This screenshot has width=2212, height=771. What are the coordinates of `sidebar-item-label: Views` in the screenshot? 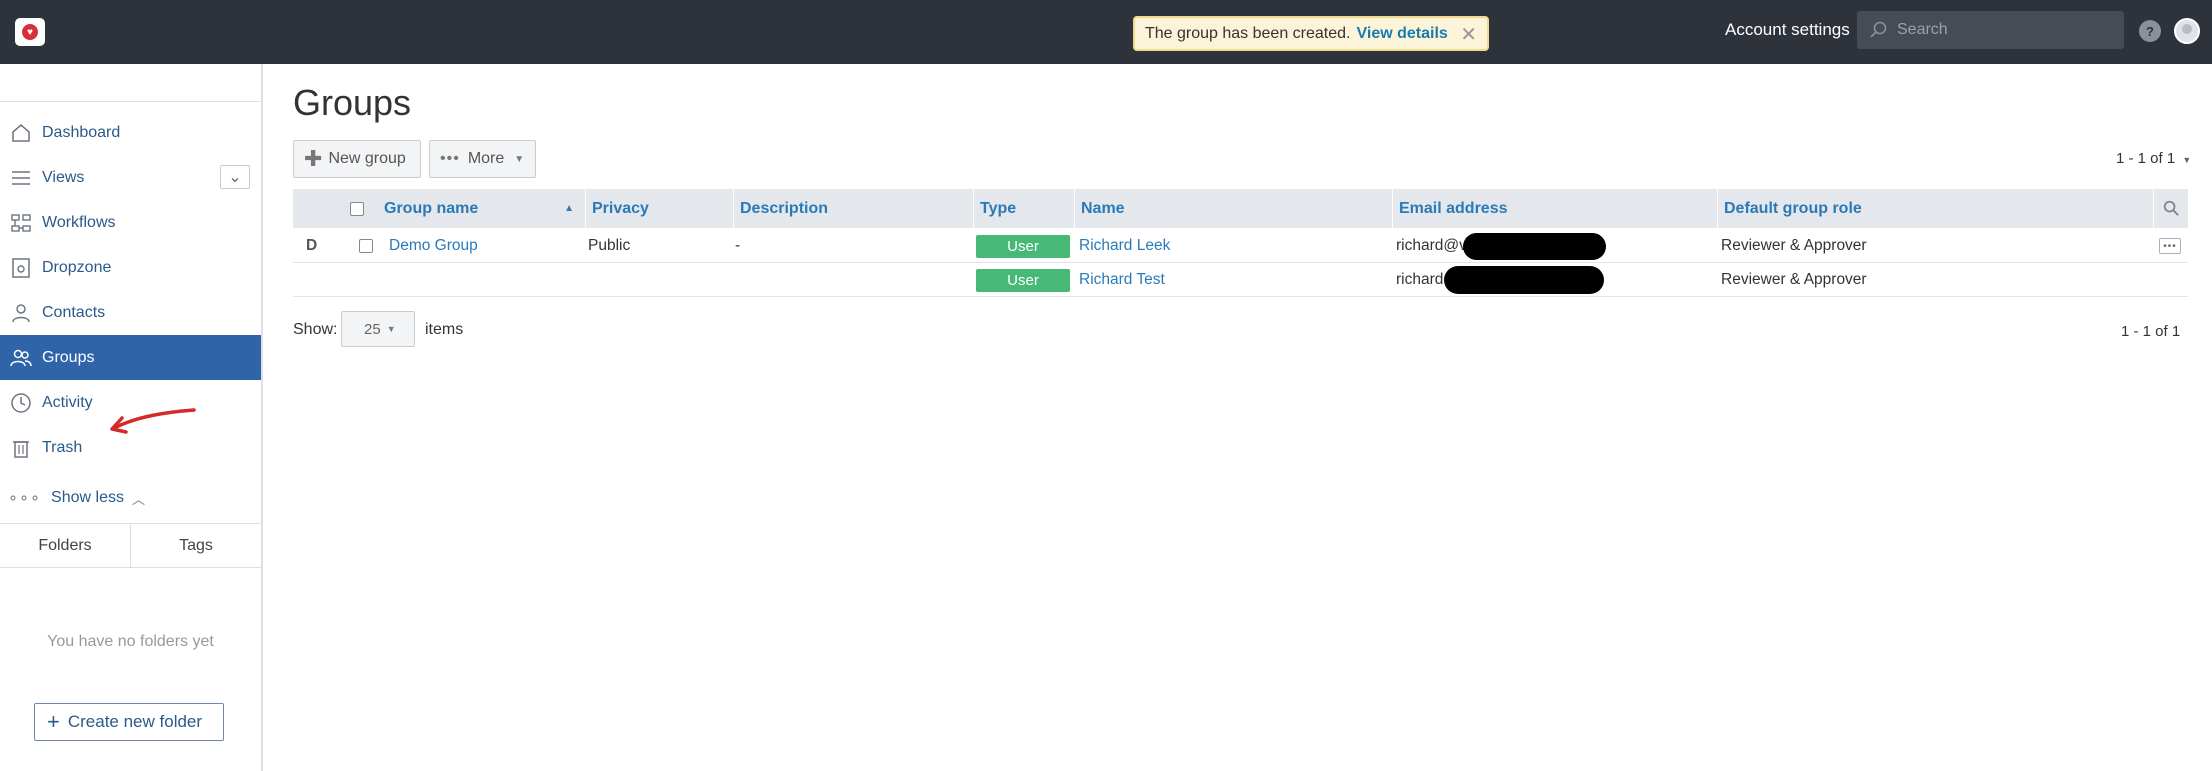 It's located at (63, 177).